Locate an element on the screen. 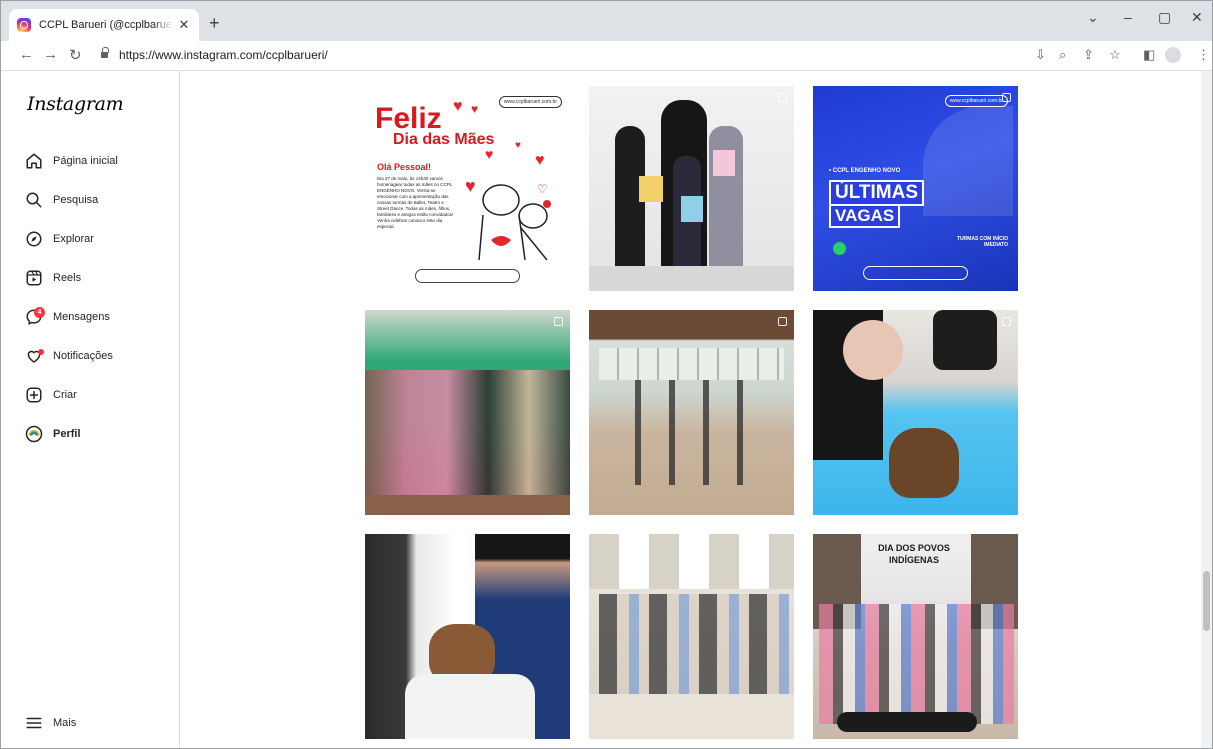 The height and width of the screenshot is (749, 1213). photo-shirt is located at coordinates (965, 340).